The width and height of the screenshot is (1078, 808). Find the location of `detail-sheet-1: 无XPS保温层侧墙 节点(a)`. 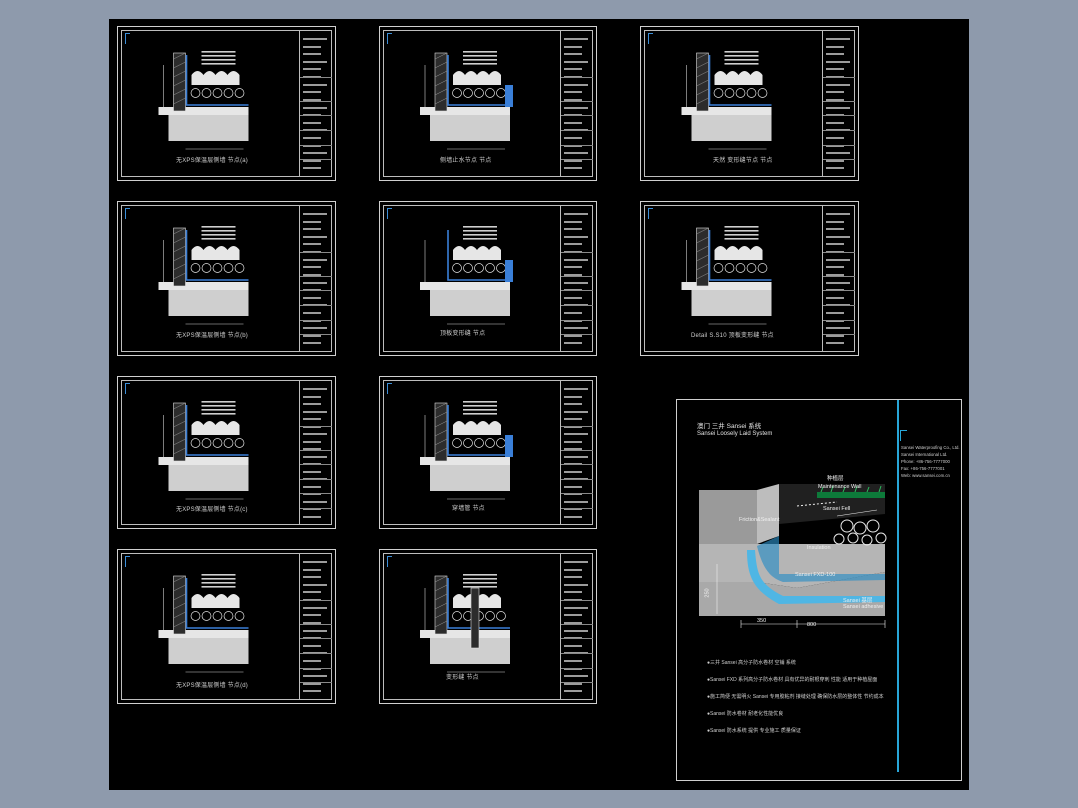

detail-sheet-1: 无XPS保温层侧墙 节点(a) is located at coordinates (226, 103).